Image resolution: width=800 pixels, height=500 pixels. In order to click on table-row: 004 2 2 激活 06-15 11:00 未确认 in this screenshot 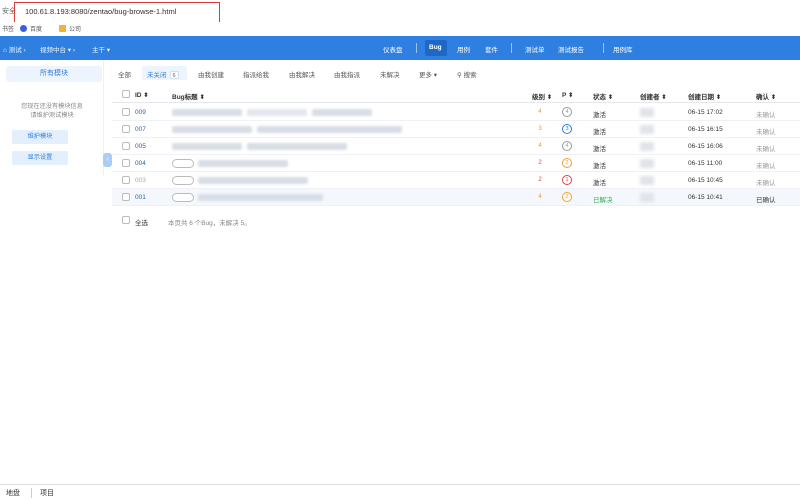, I will do `click(456, 163)`.